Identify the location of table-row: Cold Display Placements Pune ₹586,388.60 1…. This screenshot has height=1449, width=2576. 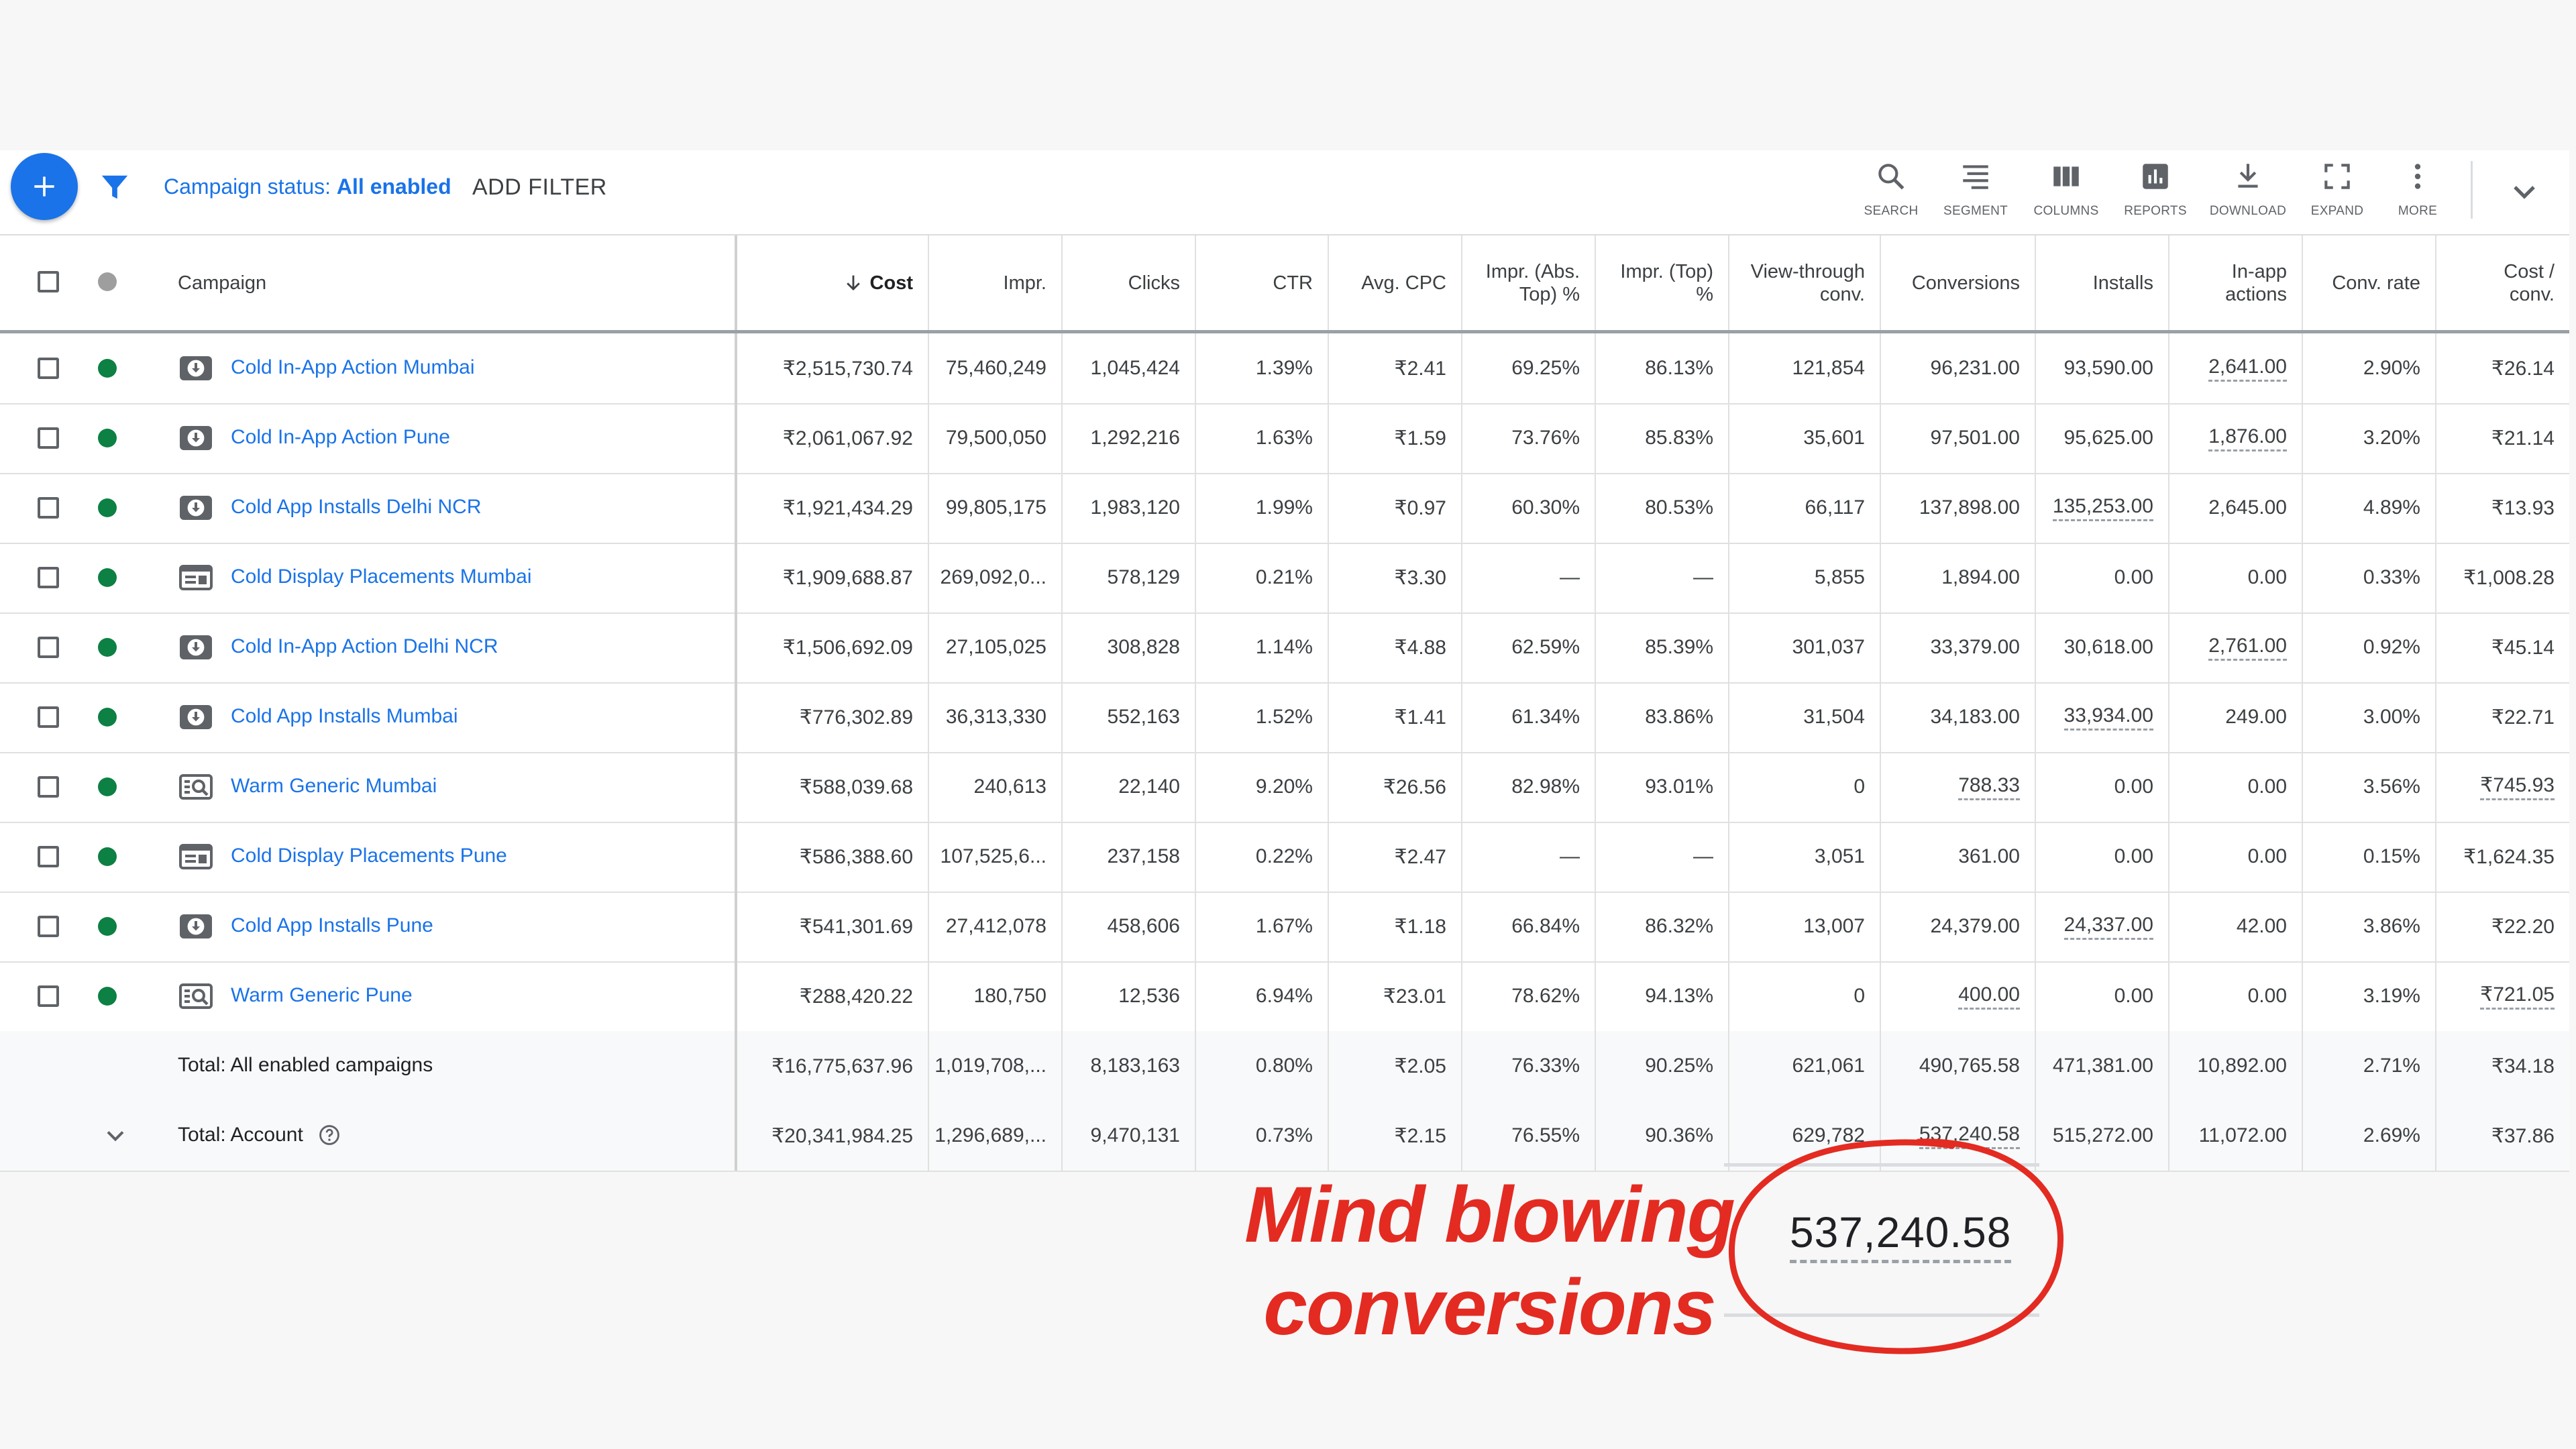
(1284, 857).